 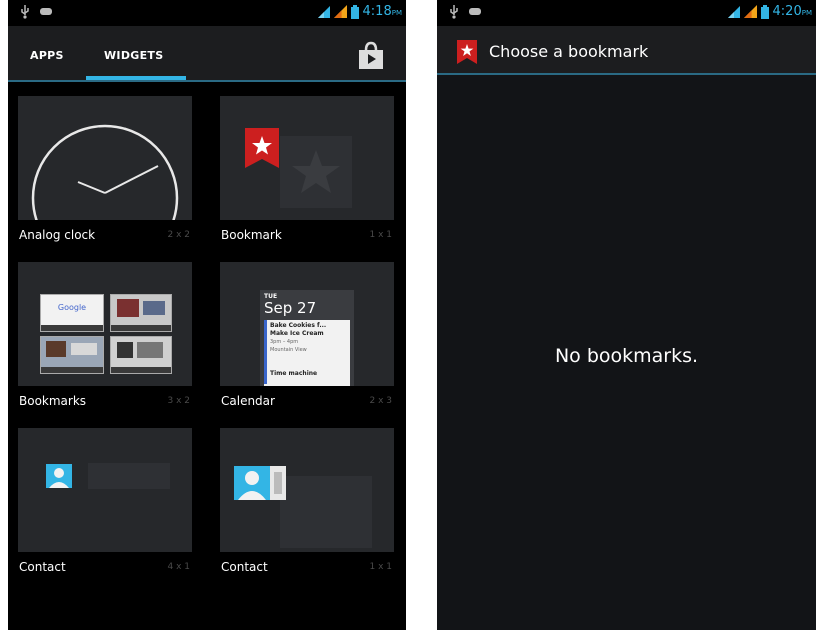 What do you see at coordinates (72, 307) in the screenshot?
I see `thumbnail-label: Google` at bounding box center [72, 307].